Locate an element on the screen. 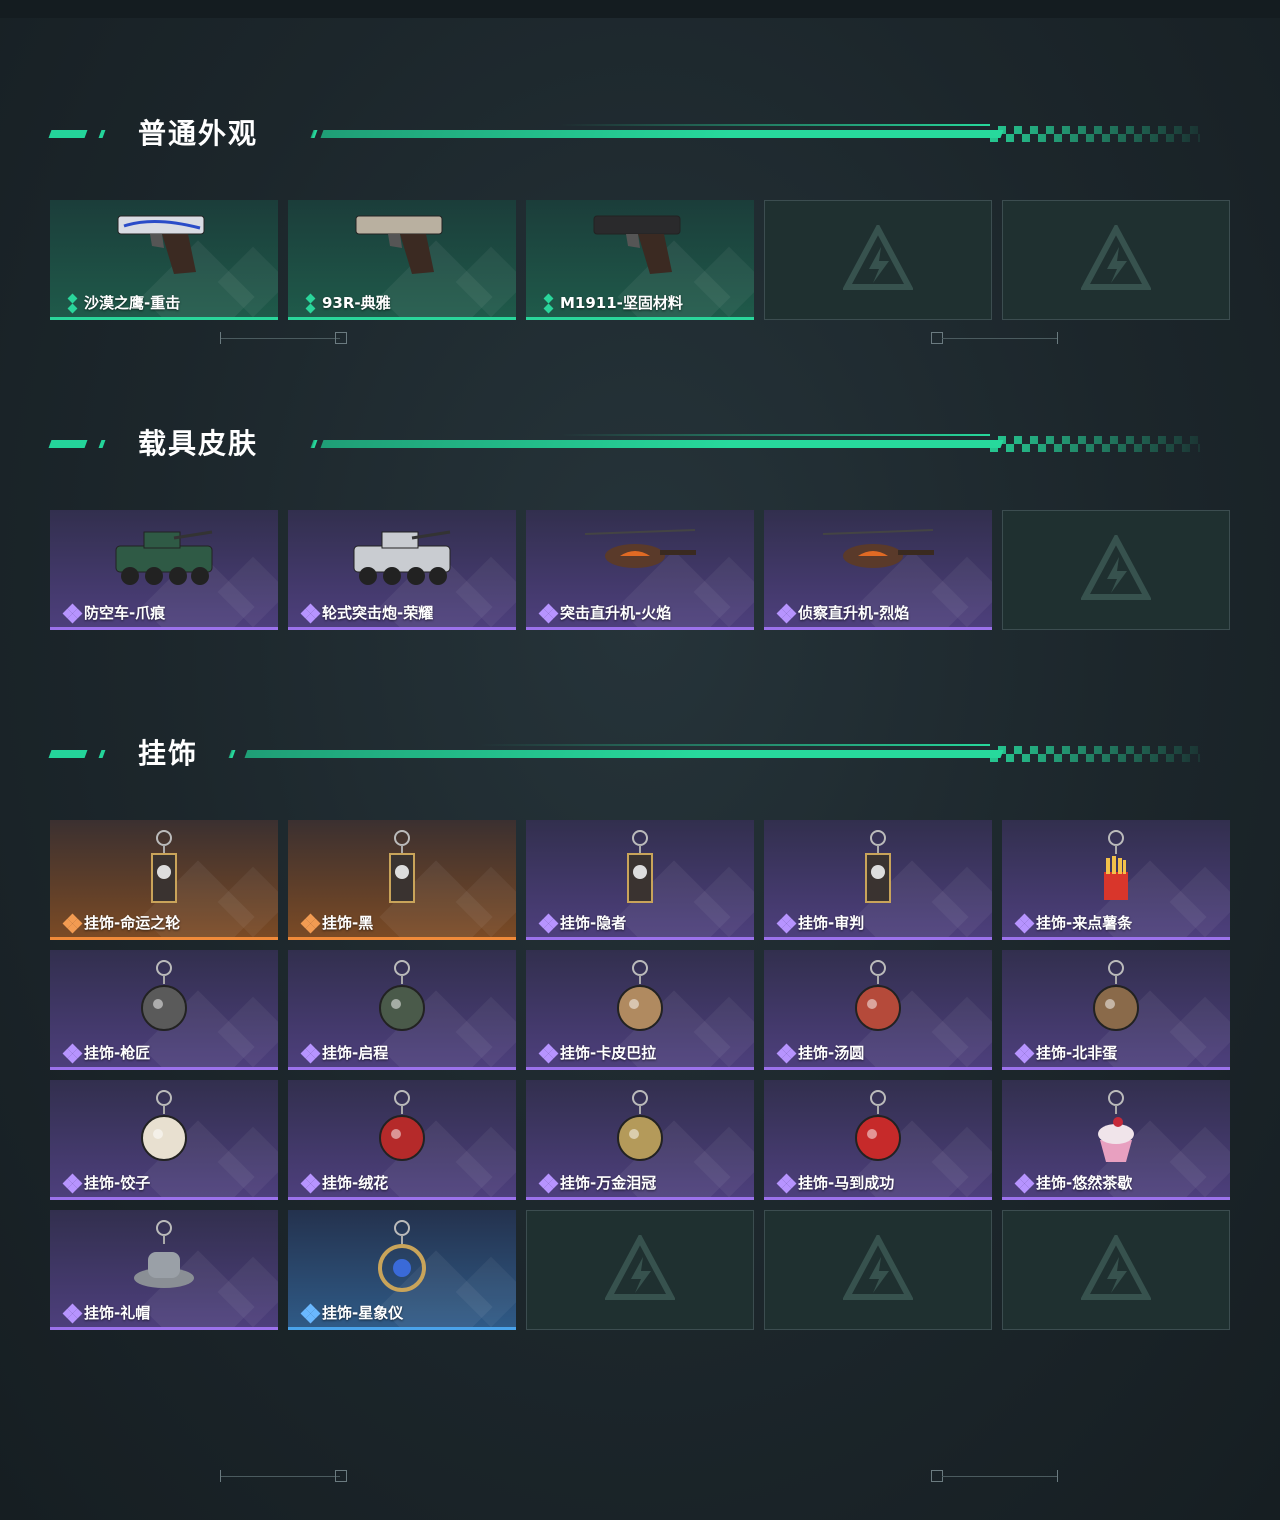 This screenshot has height=1520, width=1280. item-label: 挂饰-星象仪 is located at coordinates (352, 1312).